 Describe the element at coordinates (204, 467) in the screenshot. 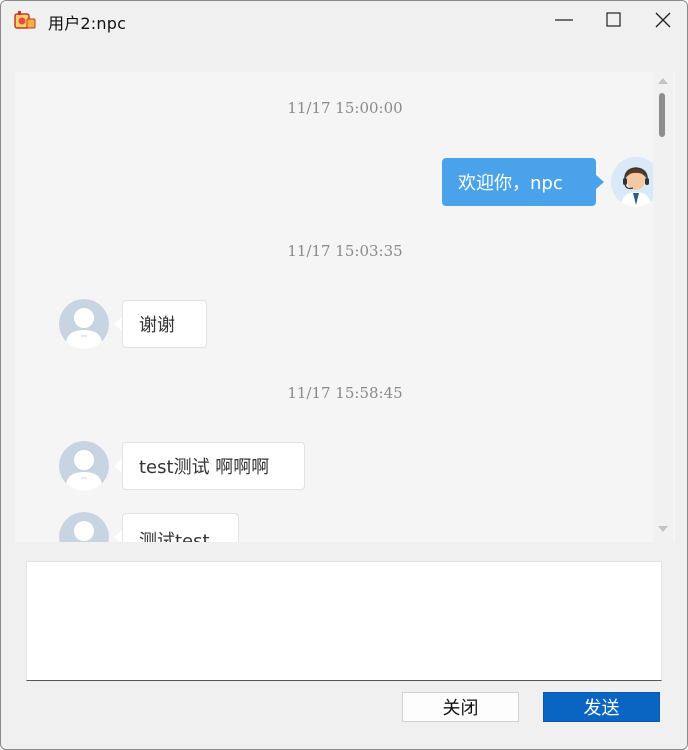

I see `message-text: test测试 啊啊啊` at that location.